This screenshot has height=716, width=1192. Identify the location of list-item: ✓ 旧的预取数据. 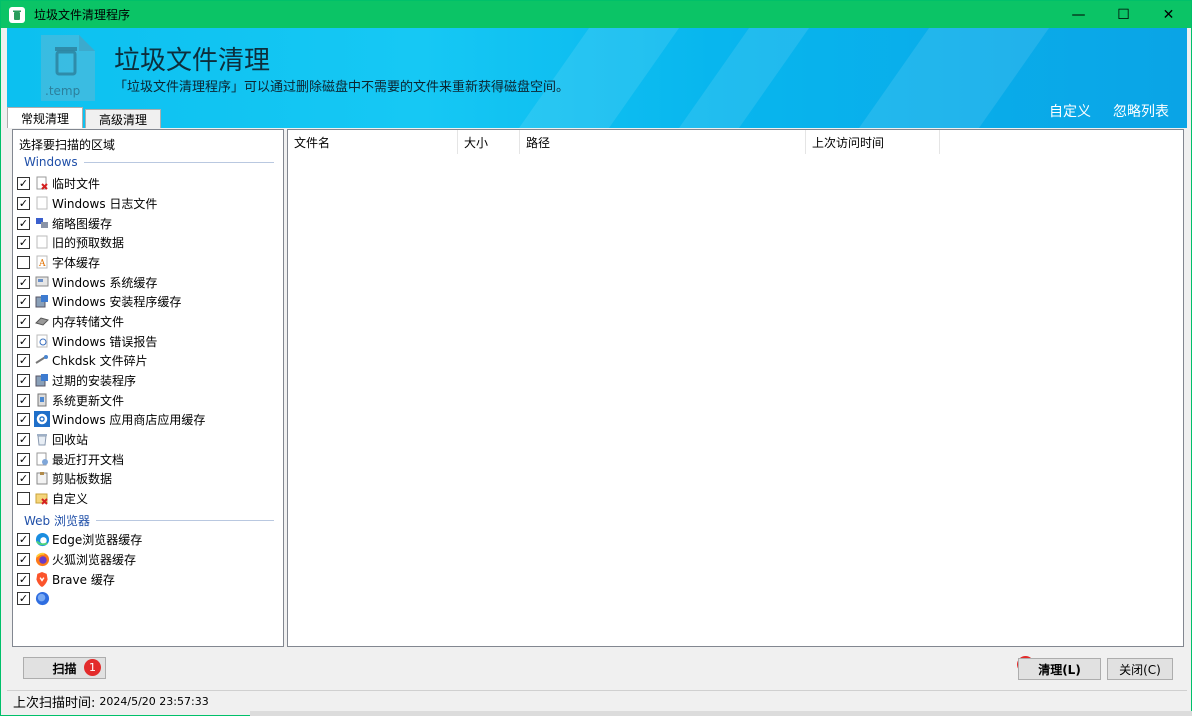
(70, 242).